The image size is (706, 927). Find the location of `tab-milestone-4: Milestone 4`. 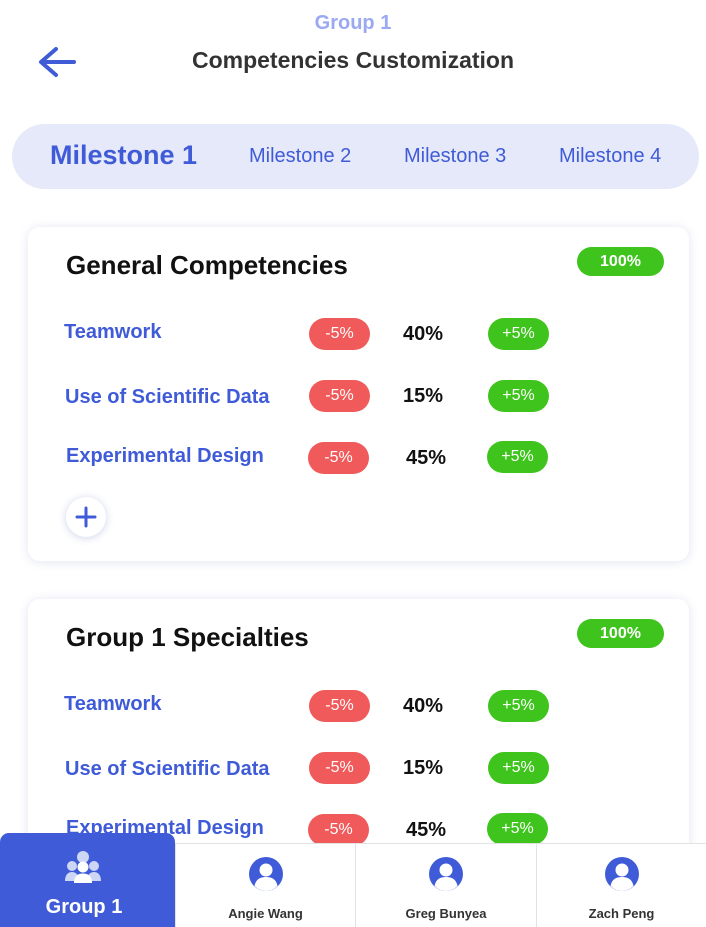

tab-milestone-4: Milestone 4 is located at coordinates (610, 156).